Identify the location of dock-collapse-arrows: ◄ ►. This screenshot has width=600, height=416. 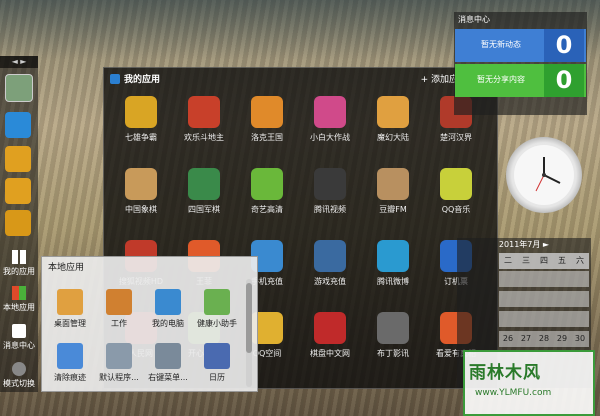
(19, 62).